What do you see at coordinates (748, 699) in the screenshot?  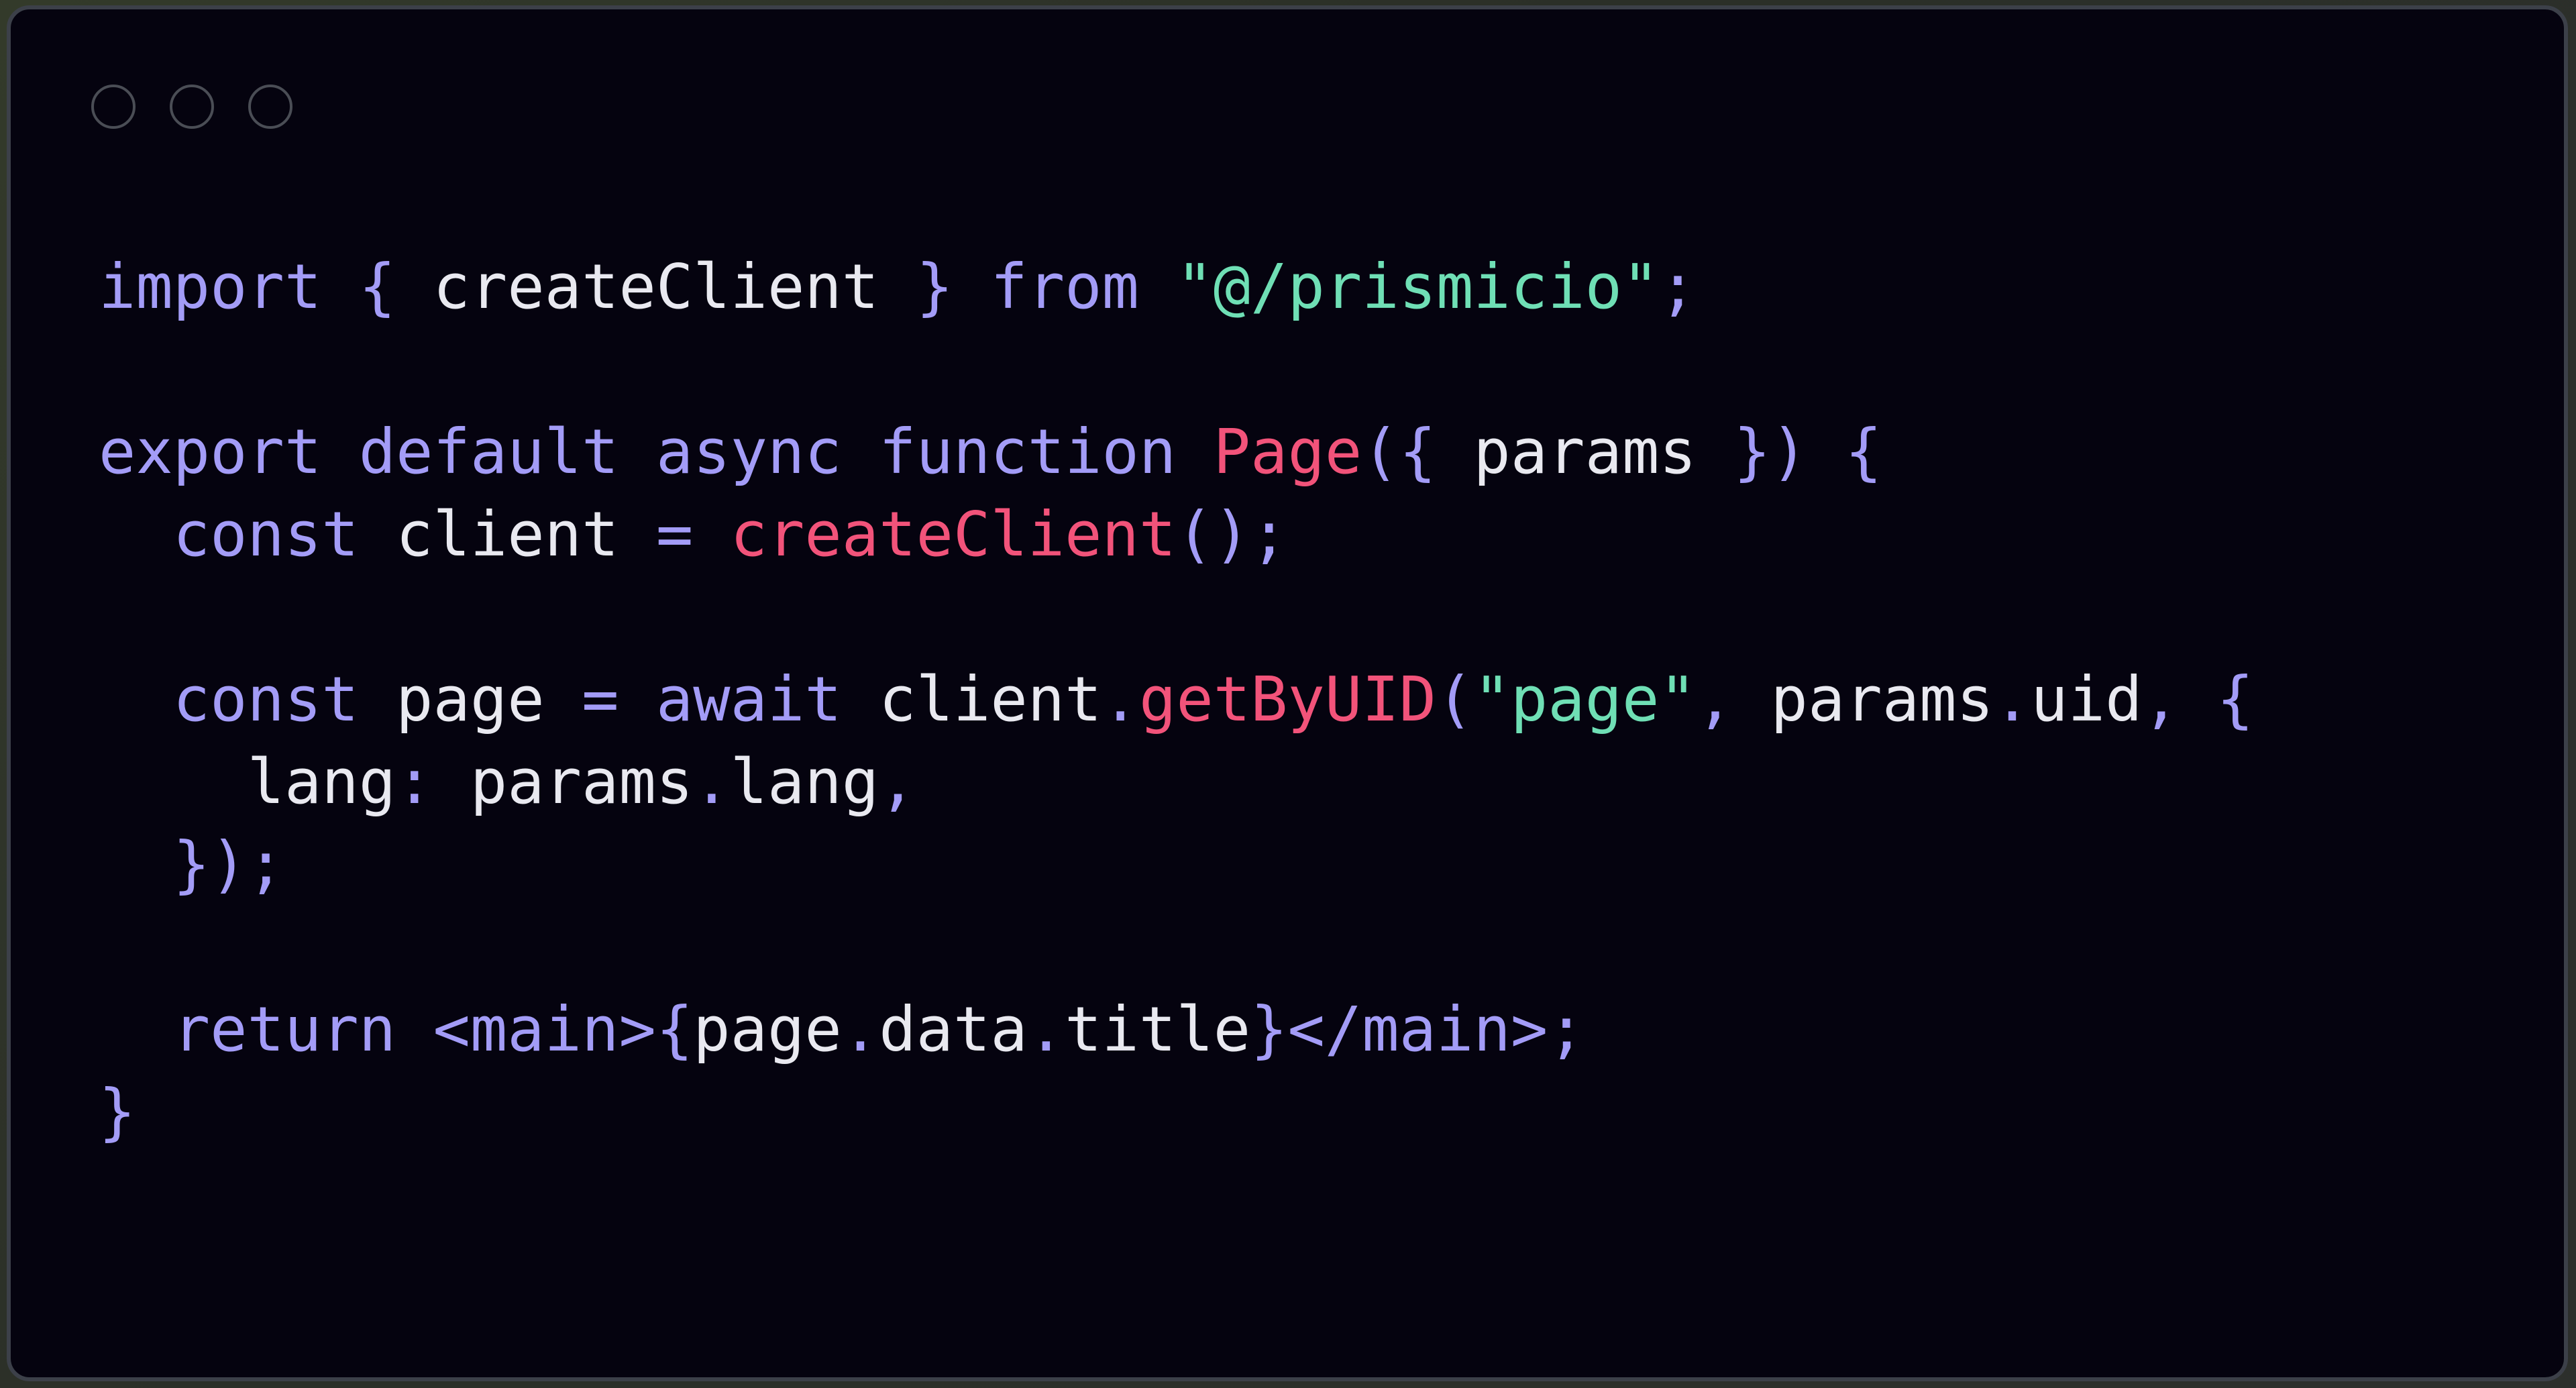 I see `code-token: await` at bounding box center [748, 699].